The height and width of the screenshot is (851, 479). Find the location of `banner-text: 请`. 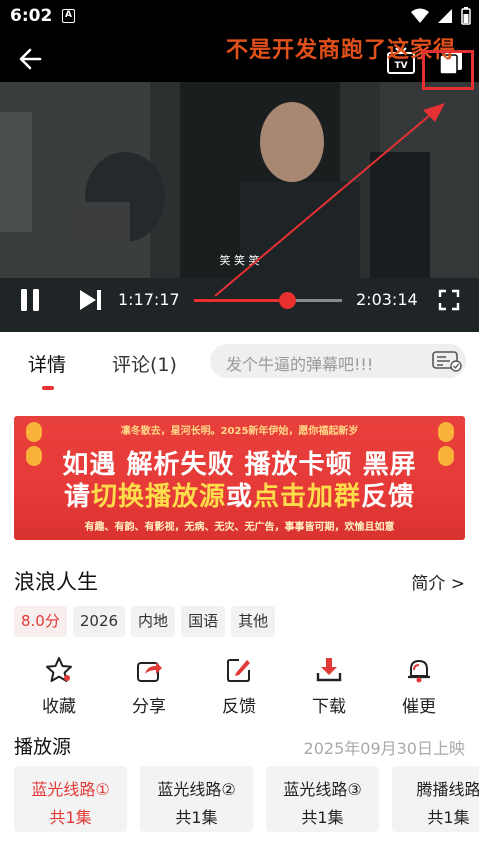

banner-text: 请 is located at coordinates (77, 497).